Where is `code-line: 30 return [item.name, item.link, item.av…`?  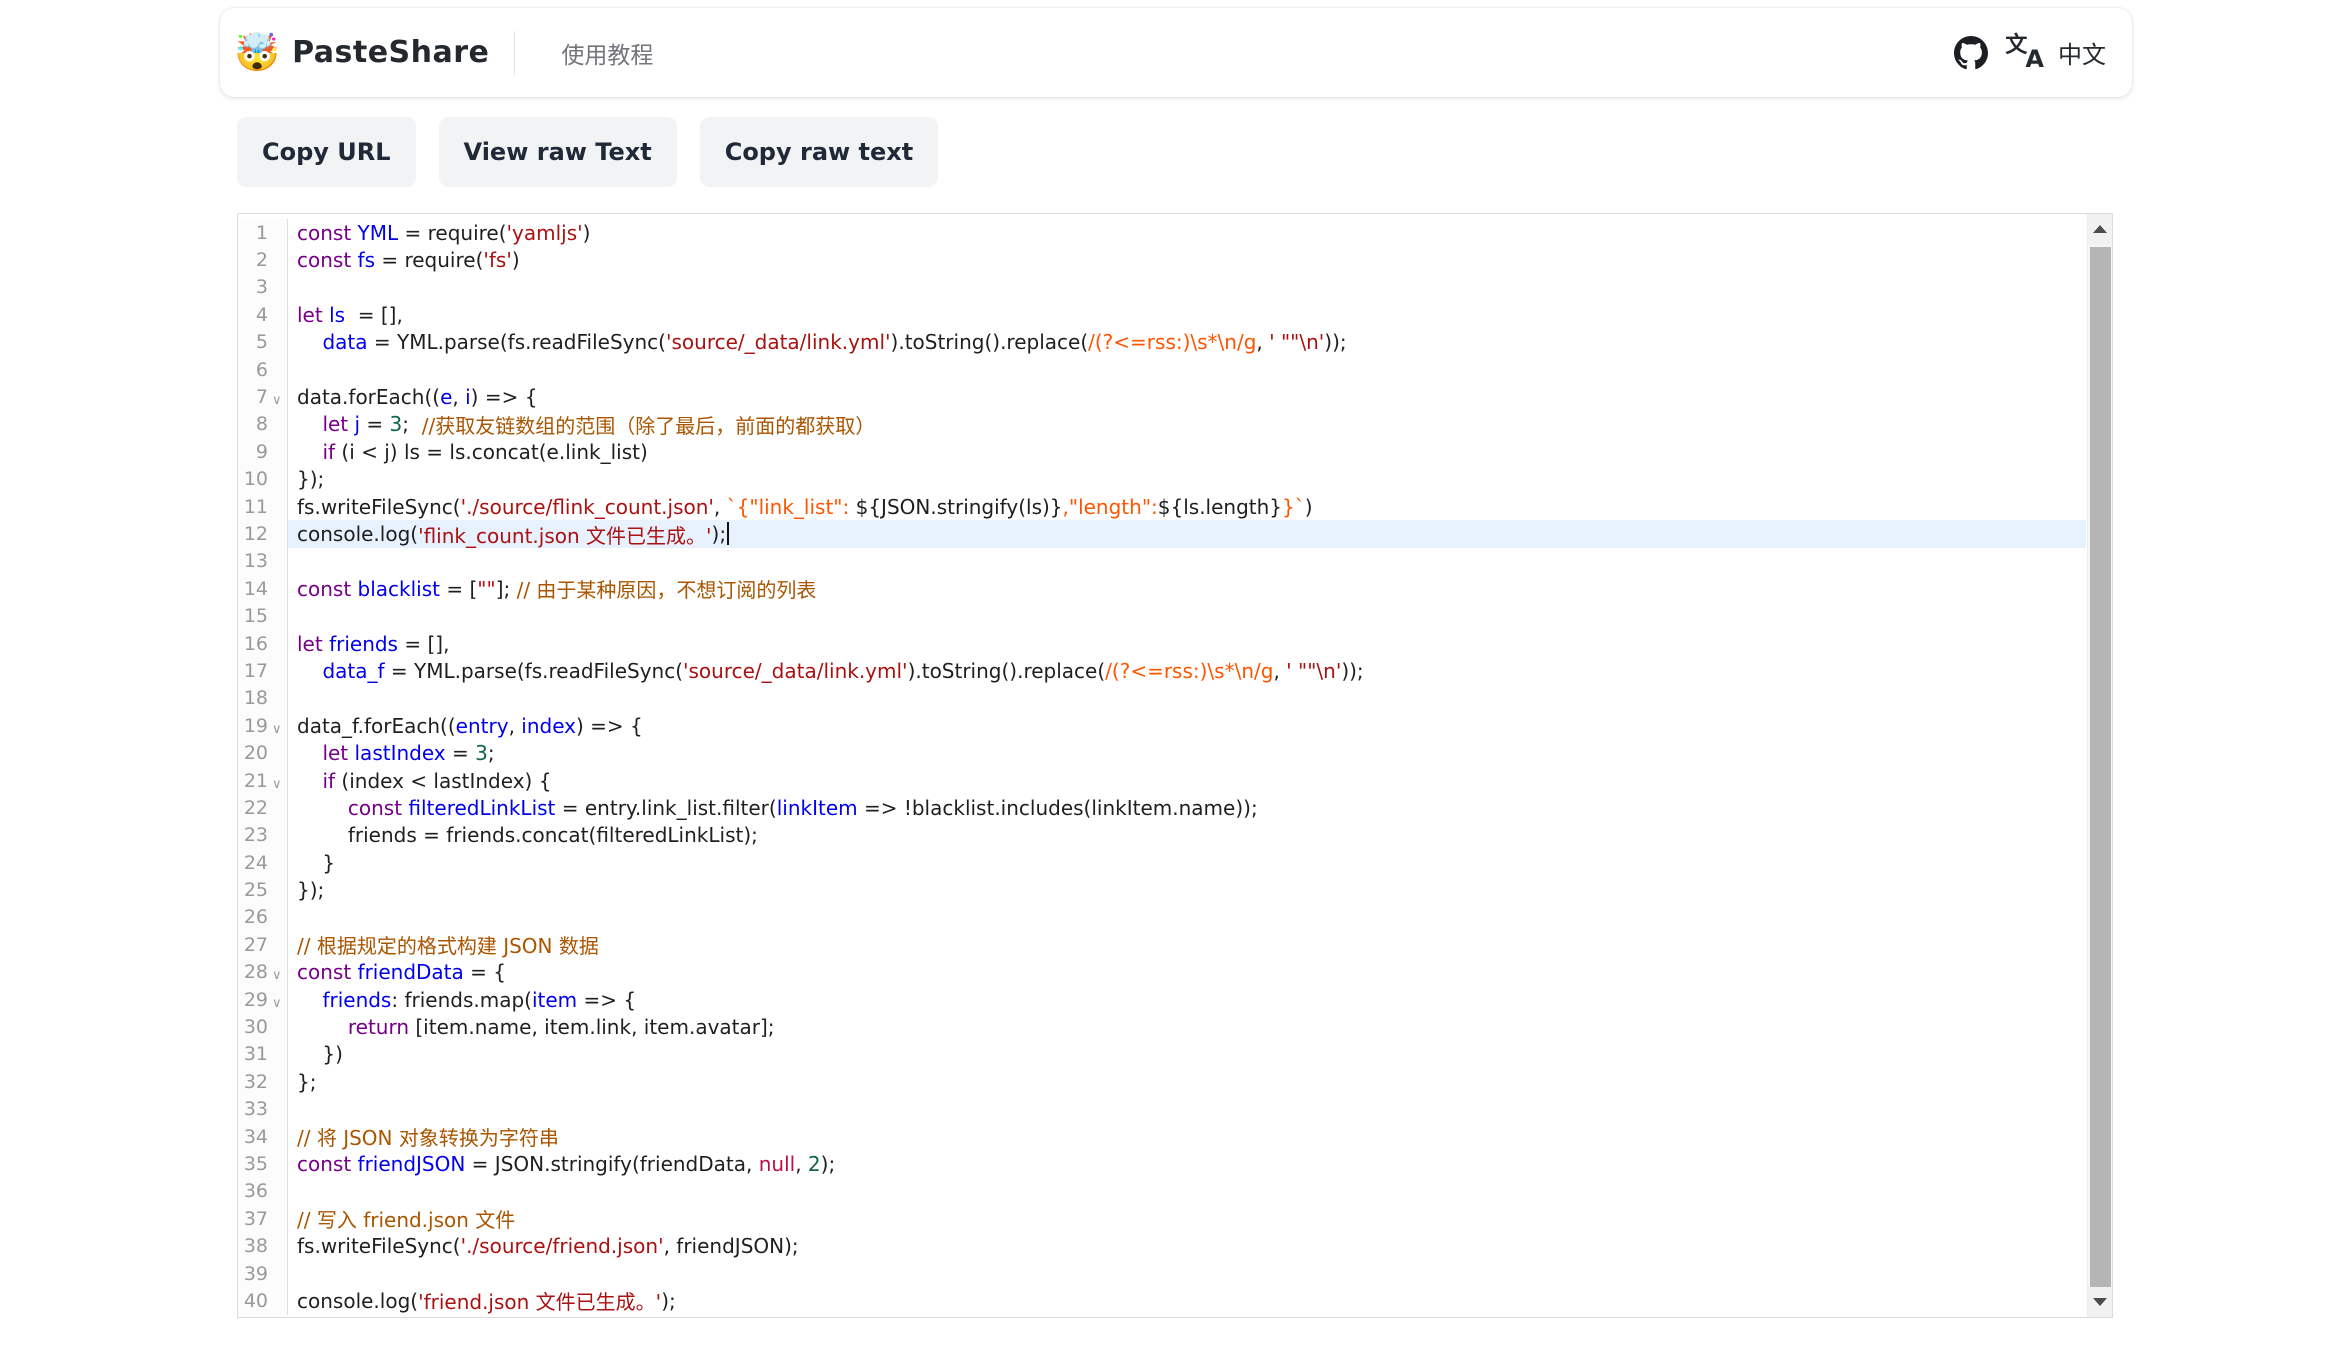 code-line: 30 return [item.name, item.link, item.av… is located at coordinates (1162, 1027).